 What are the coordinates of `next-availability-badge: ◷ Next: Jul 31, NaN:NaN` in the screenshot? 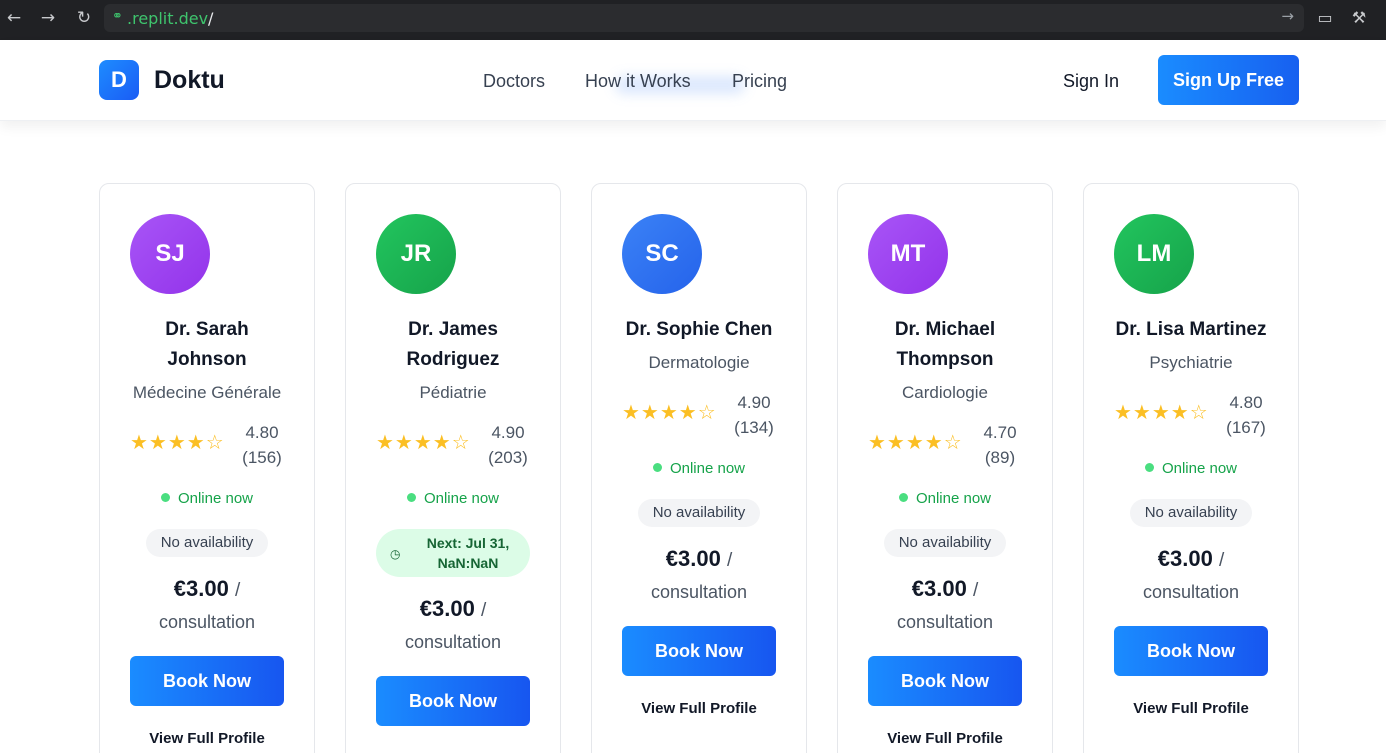 It's located at (453, 553).